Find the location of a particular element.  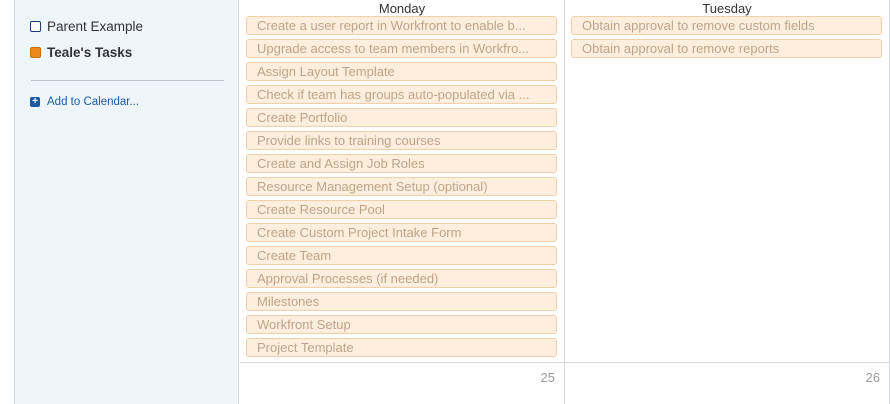

day-number: 25 is located at coordinates (547, 377).